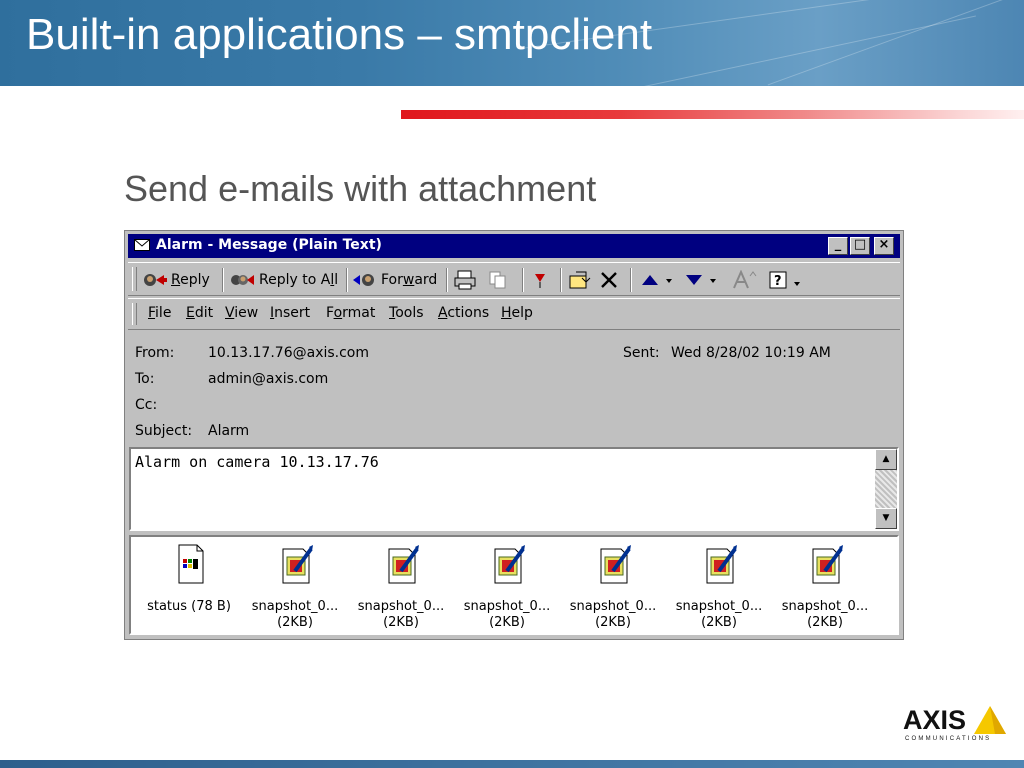 The image size is (1024, 768). What do you see at coordinates (191, 564) in the screenshot?
I see `text-file-icon` at bounding box center [191, 564].